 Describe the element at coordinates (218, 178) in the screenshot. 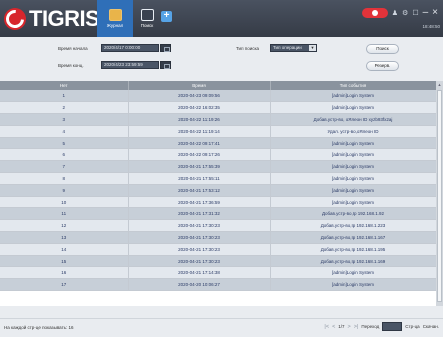

I see `table-row: 8 2020-04-21 17:55:11 [admin]Login System` at that location.